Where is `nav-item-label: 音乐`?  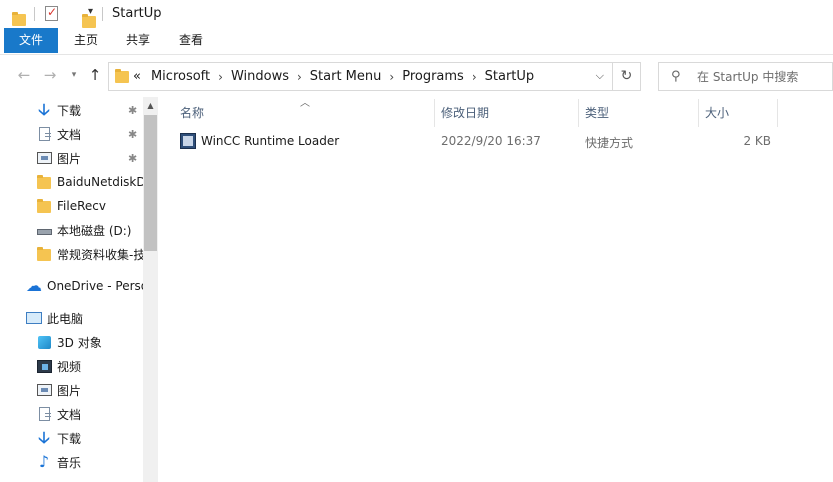 nav-item-label: 音乐 is located at coordinates (69, 462).